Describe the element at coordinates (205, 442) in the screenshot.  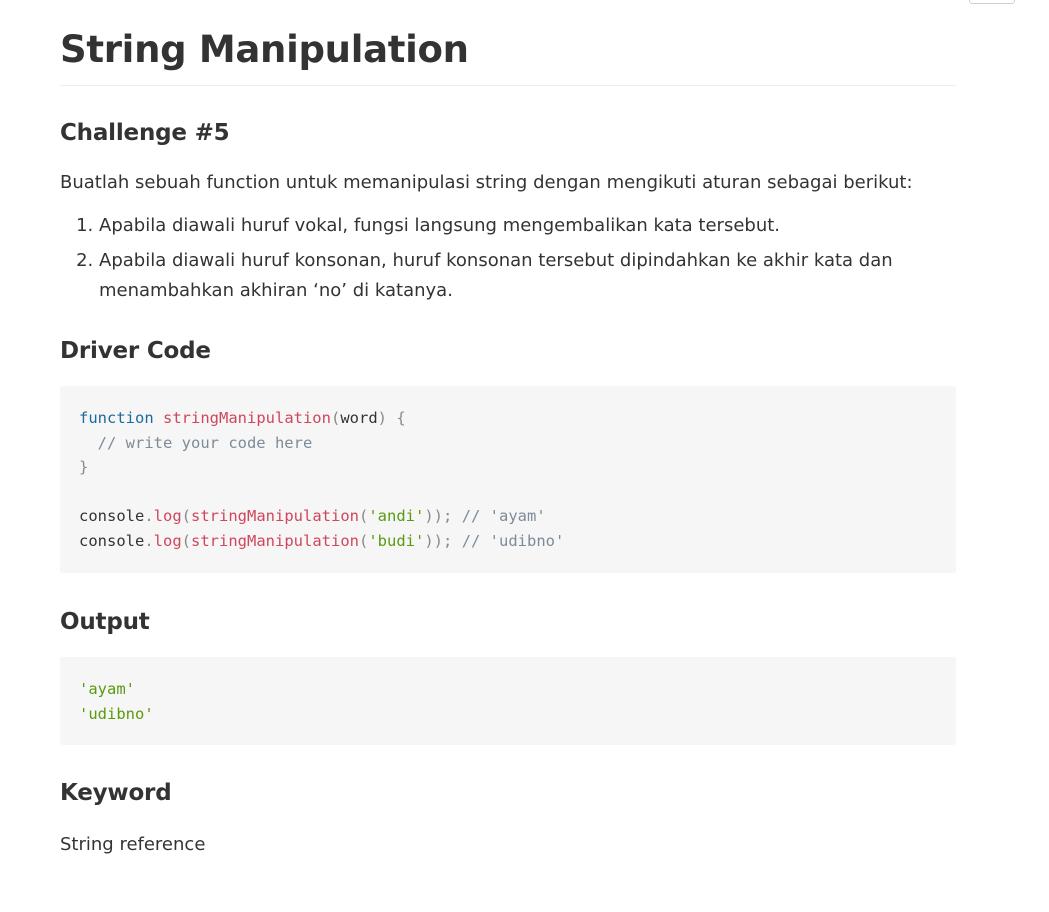
I see `code-line: // write your code here` at that location.